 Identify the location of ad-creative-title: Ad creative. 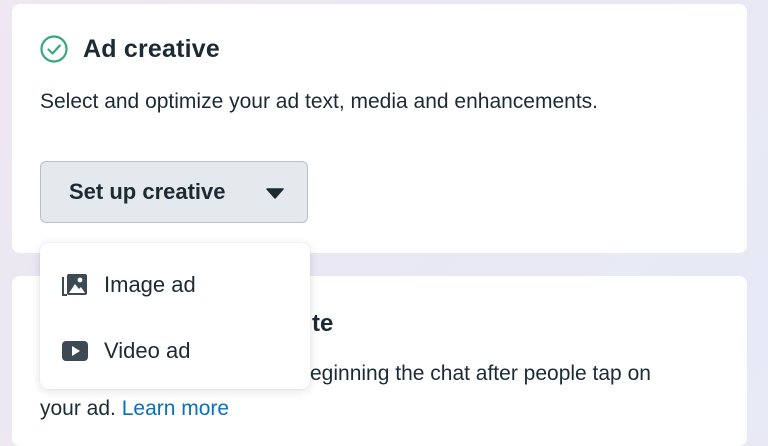
(151, 48).